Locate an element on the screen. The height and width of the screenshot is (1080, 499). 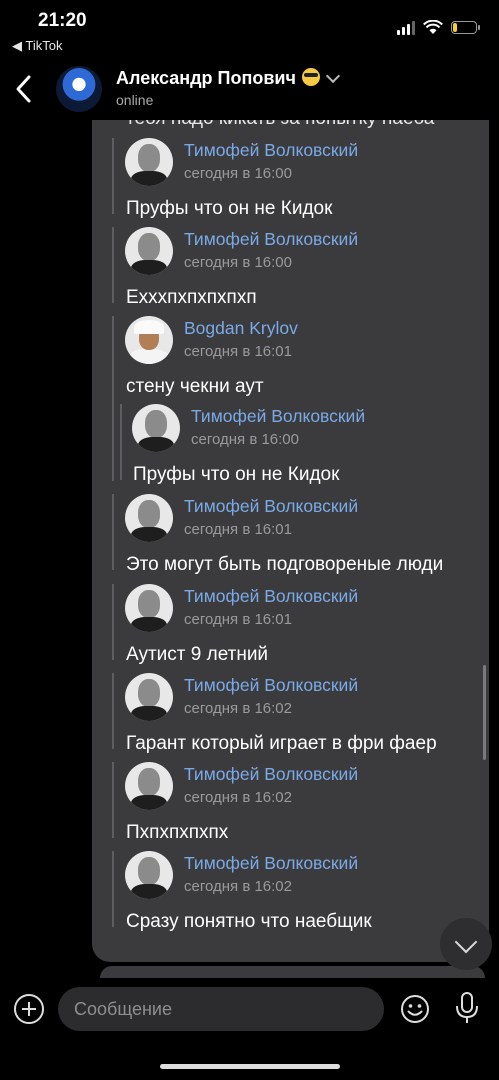
status-icons is located at coordinates (438, 27).